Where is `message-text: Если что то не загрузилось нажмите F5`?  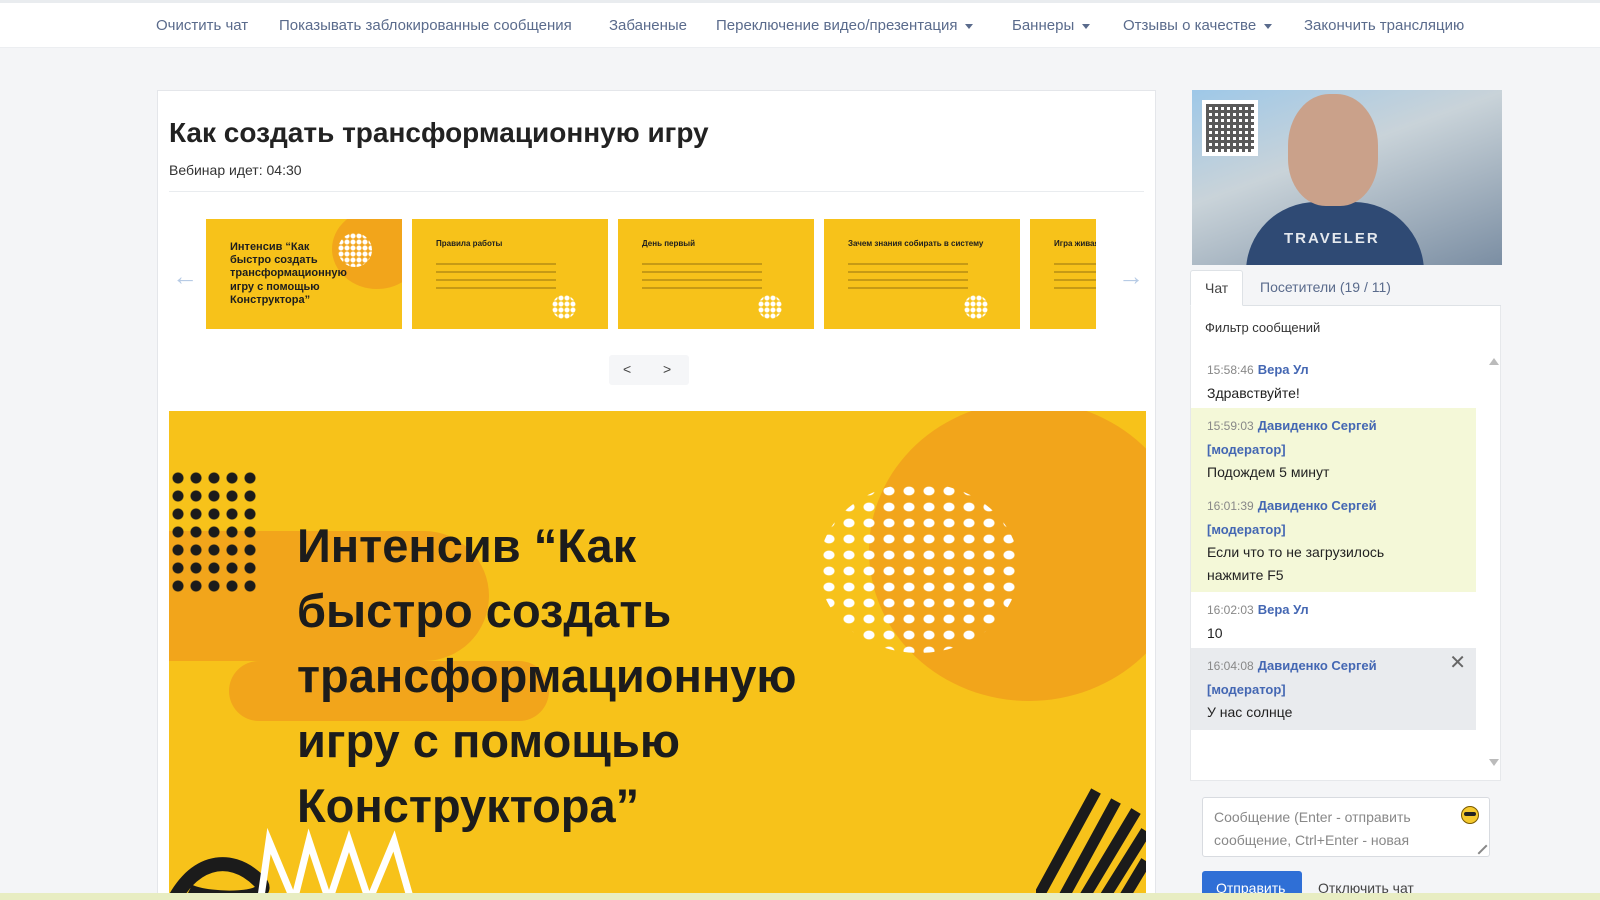 message-text: Если что то не загрузилось нажмите F5 is located at coordinates (1296, 563).